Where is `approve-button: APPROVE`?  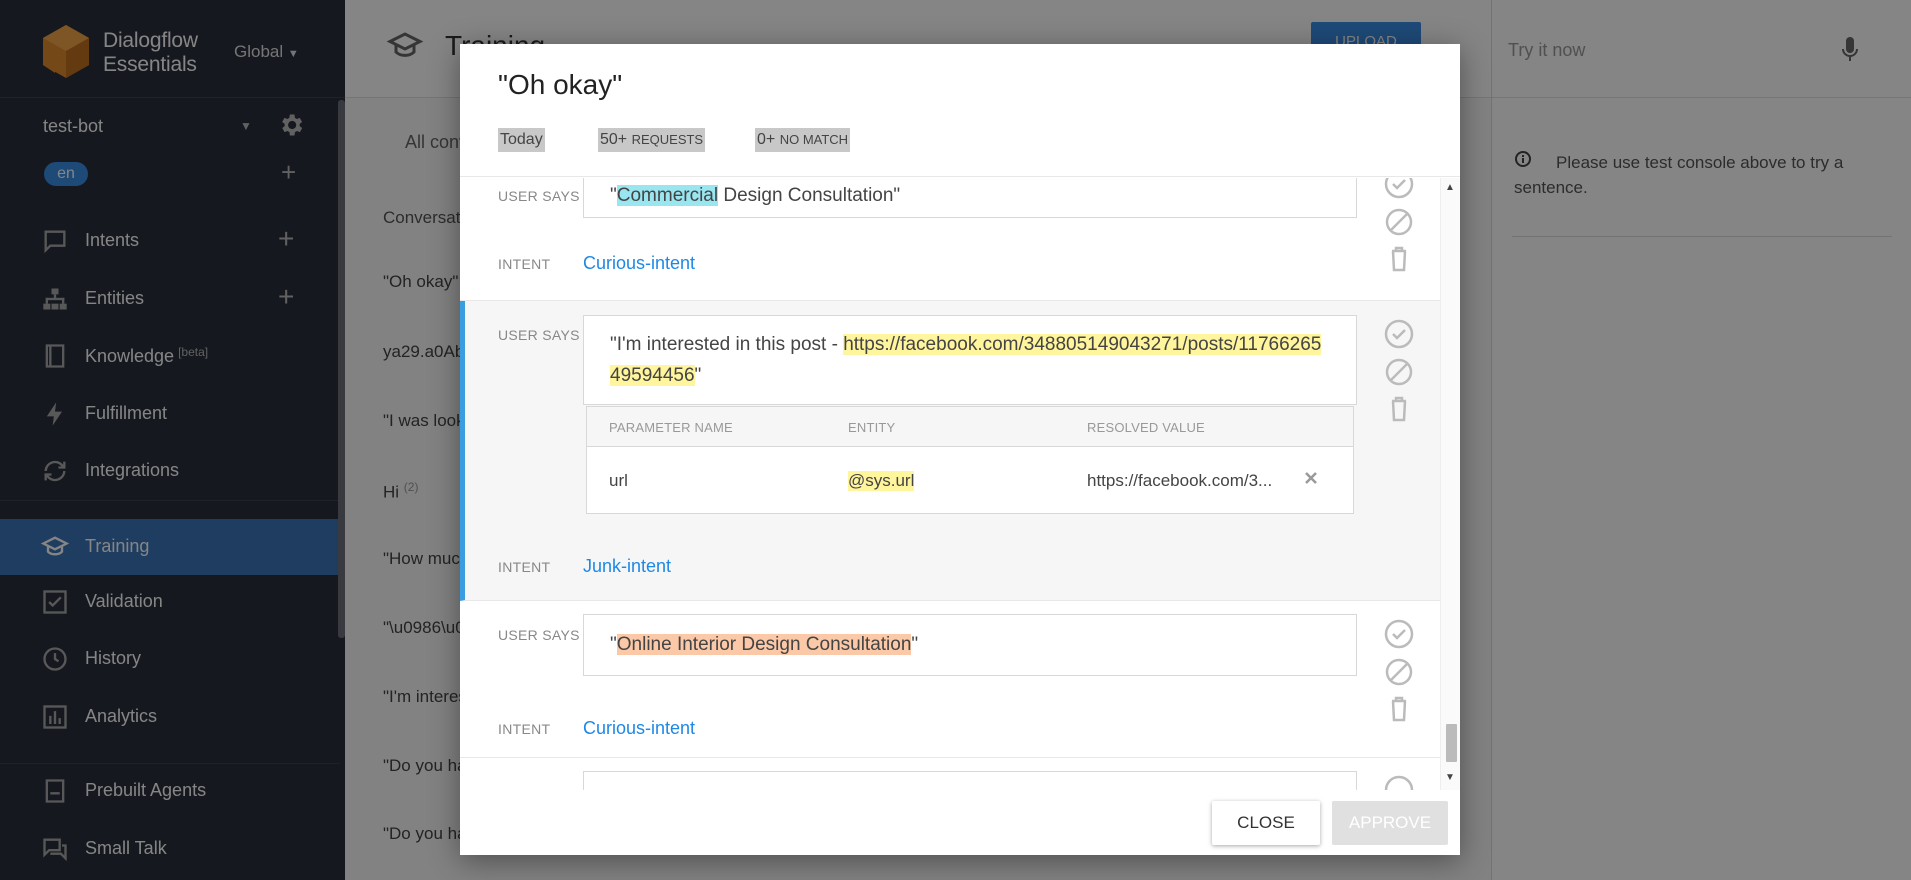
approve-button: APPROVE is located at coordinates (1390, 823).